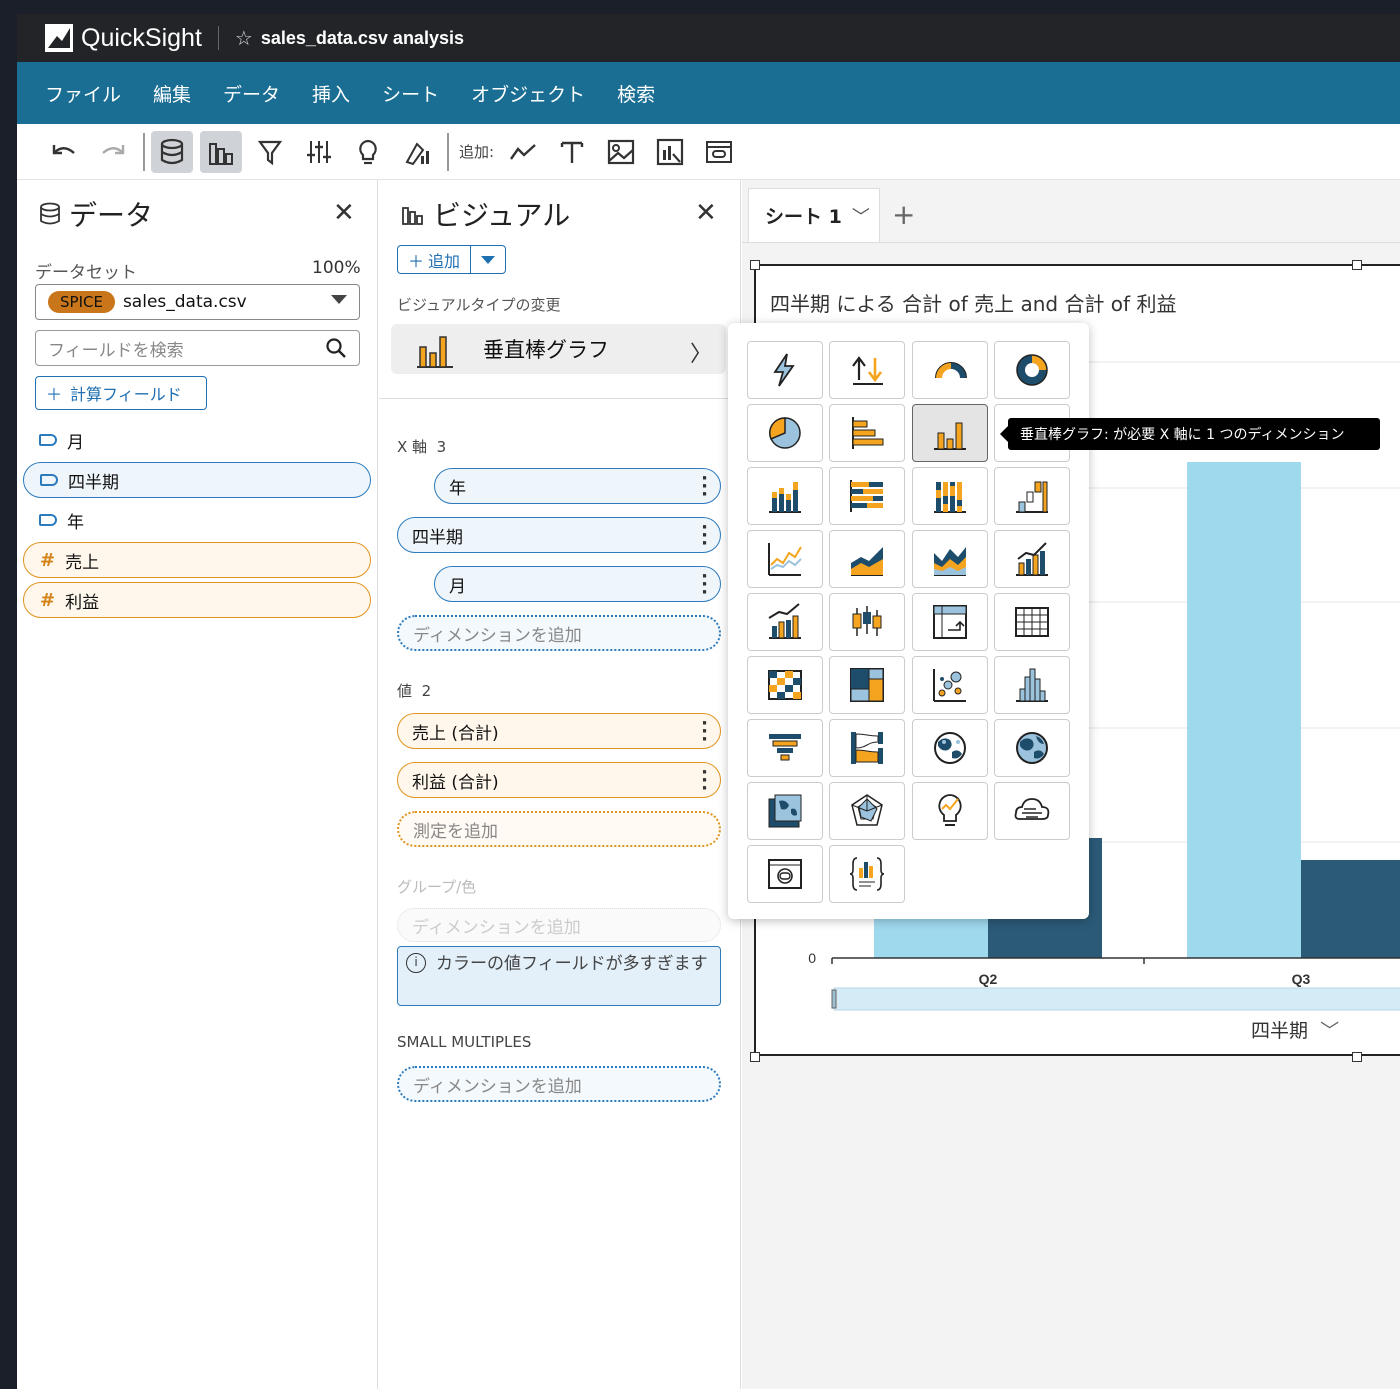 This screenshot has width=1400, height=1389. What do you see at coordinates (221, 151) in the screenshot?
I see `visual-panel-toggle` at bounding box center [221, 151].